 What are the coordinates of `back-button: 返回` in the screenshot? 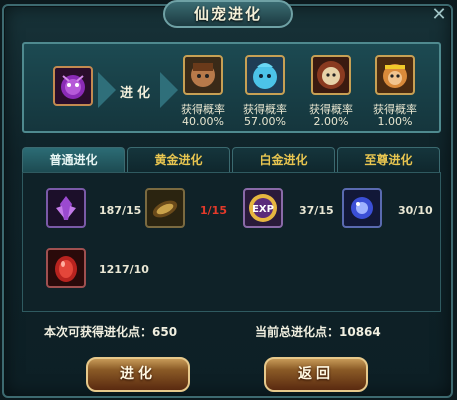 It's located at (316, 374).